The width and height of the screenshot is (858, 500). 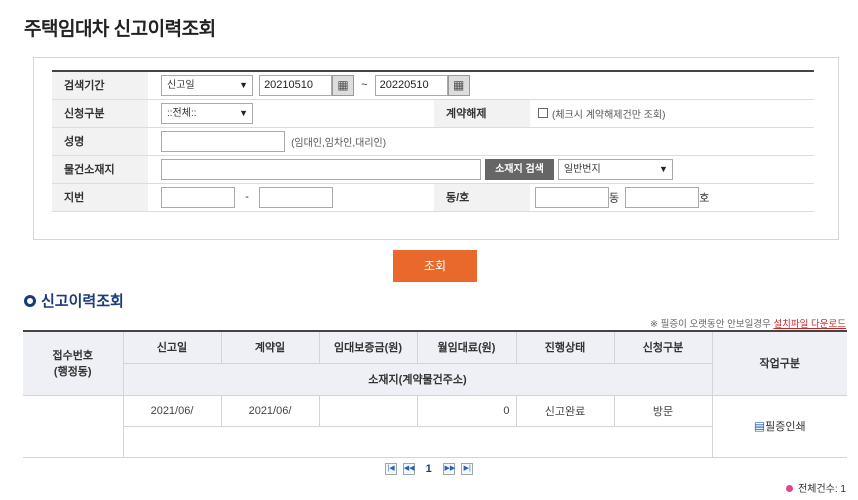 I want to click on download-link: 설치파일 다운로드, so click(x=809, y=324).